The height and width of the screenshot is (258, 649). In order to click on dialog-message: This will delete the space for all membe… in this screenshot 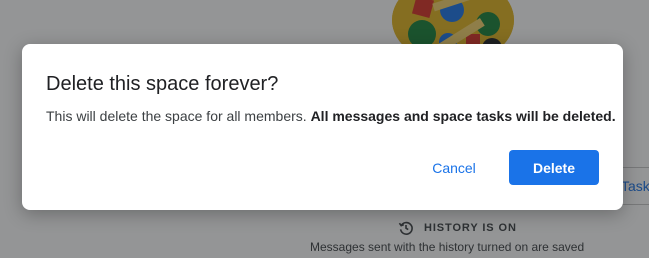, I will do `click(331, 116)`.